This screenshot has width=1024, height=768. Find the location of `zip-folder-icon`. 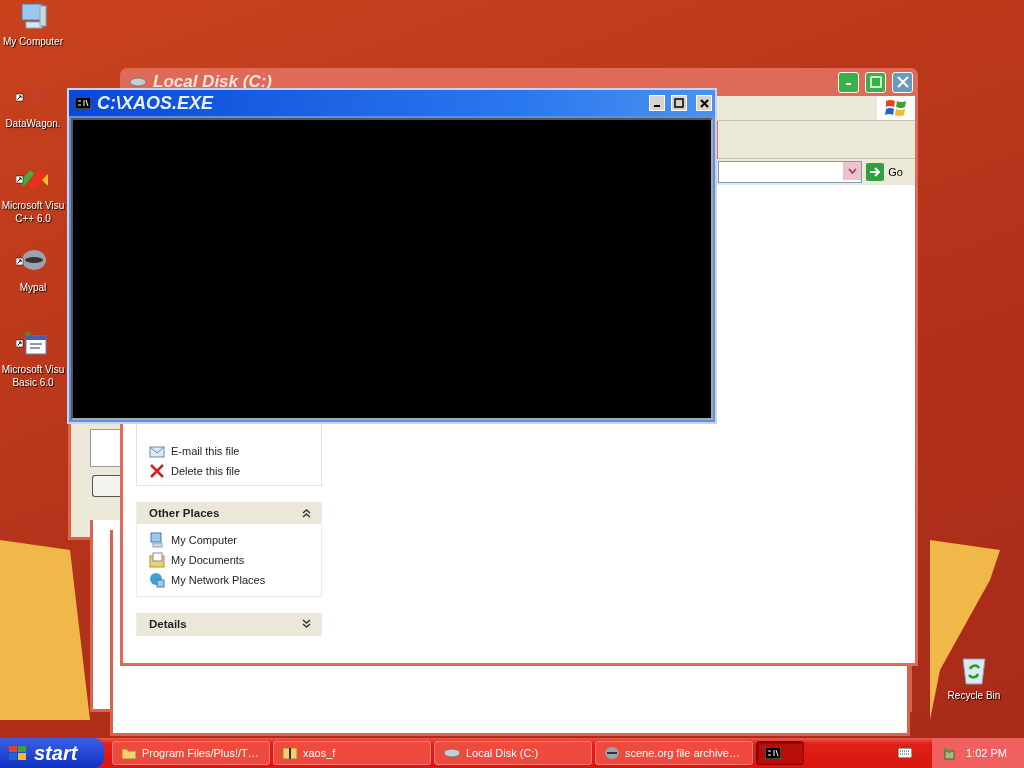

zip-folder-icon is located at coordinates (290, 753).